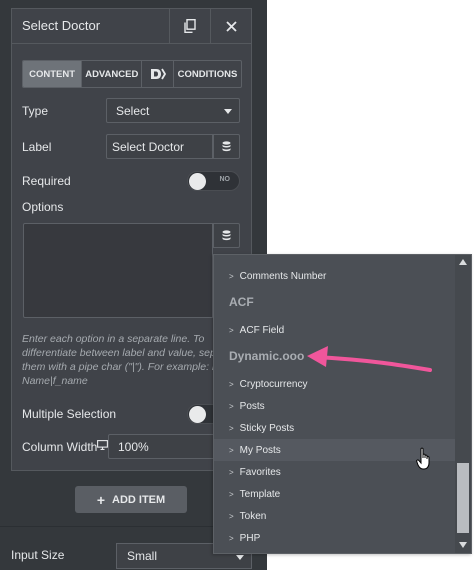 This screenshot has width=474, height=570. I want to click on dropdown-item-label: Token, so click(253, 516).